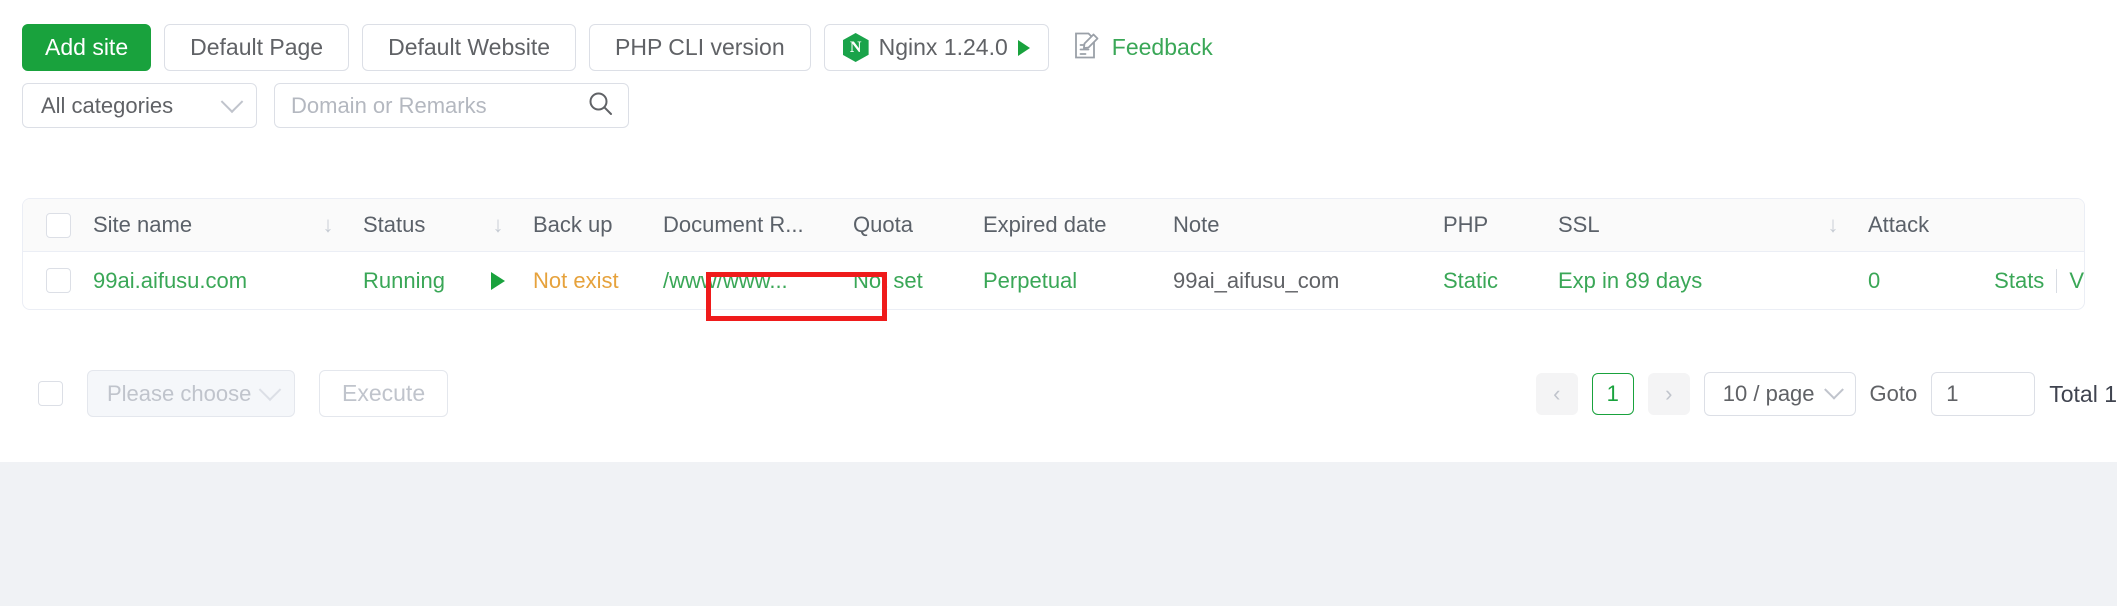 The height and width of the screenshot is (606, 2117). Describe the element at coordinates (1678, 225) in the screenshot. I see `header-ssl: SSL` at that location.